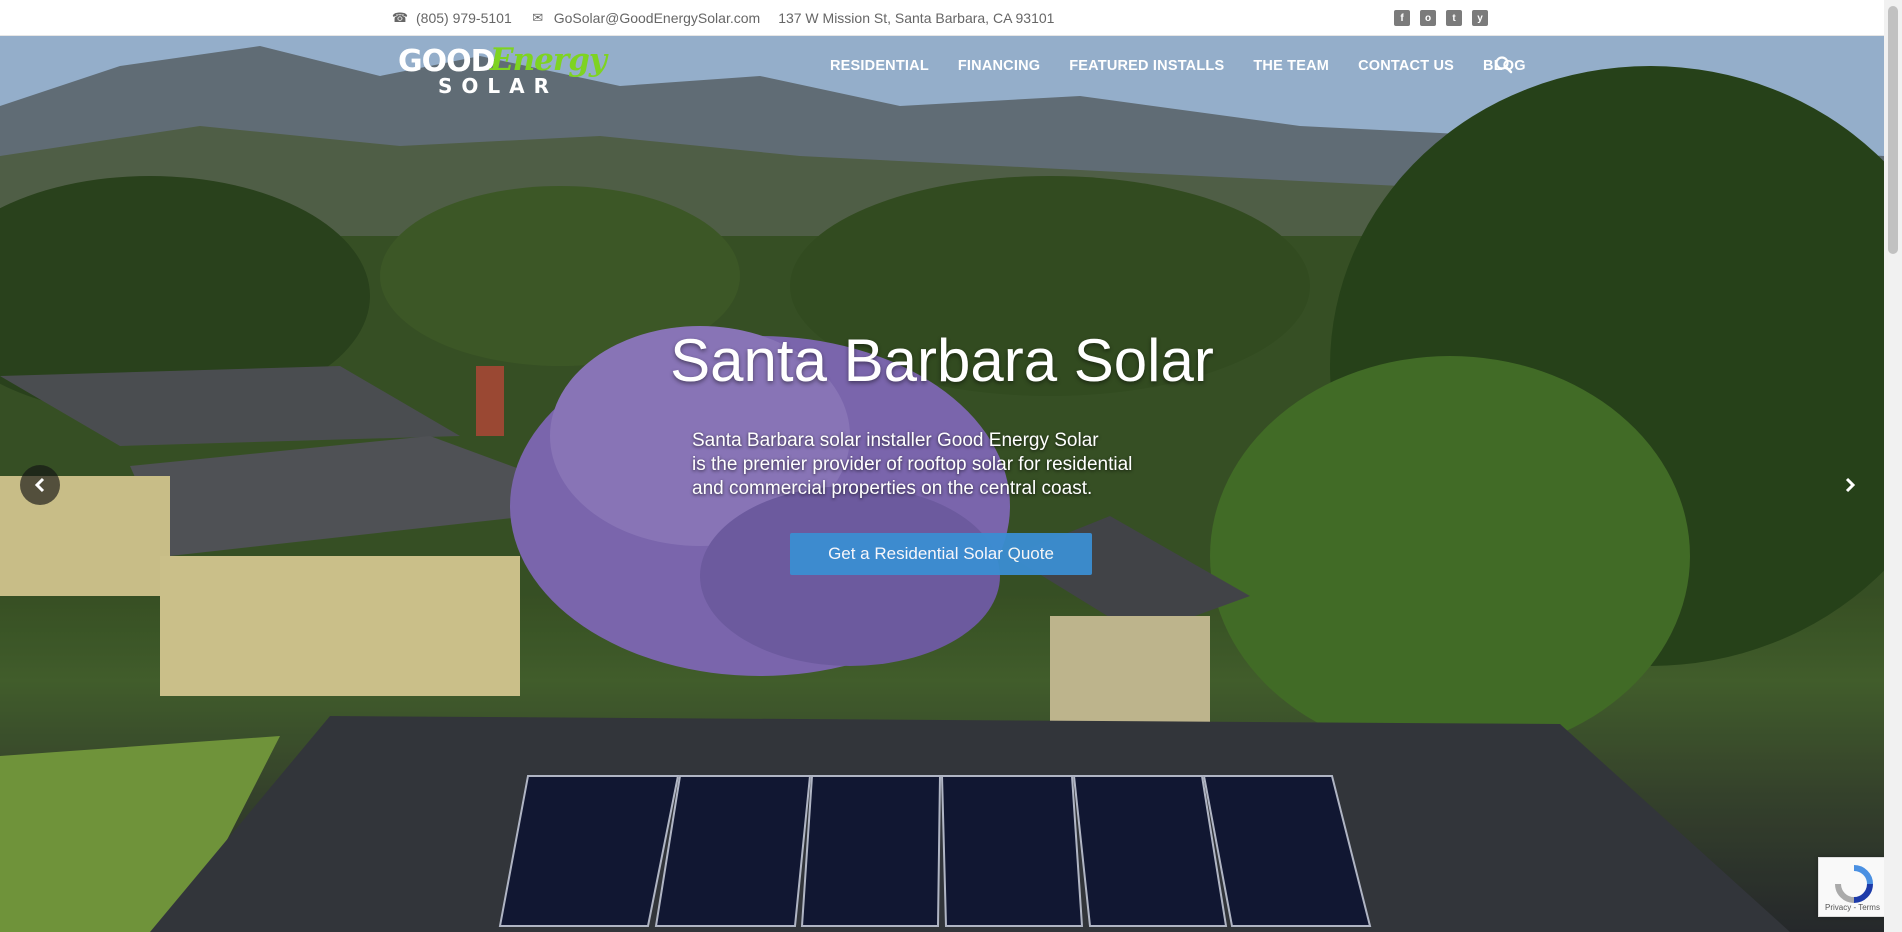  What do you see at coordinates (1893, 130) in the screenshot?
I see `scrollbar-thumb` at bounding box center [1893, 130].